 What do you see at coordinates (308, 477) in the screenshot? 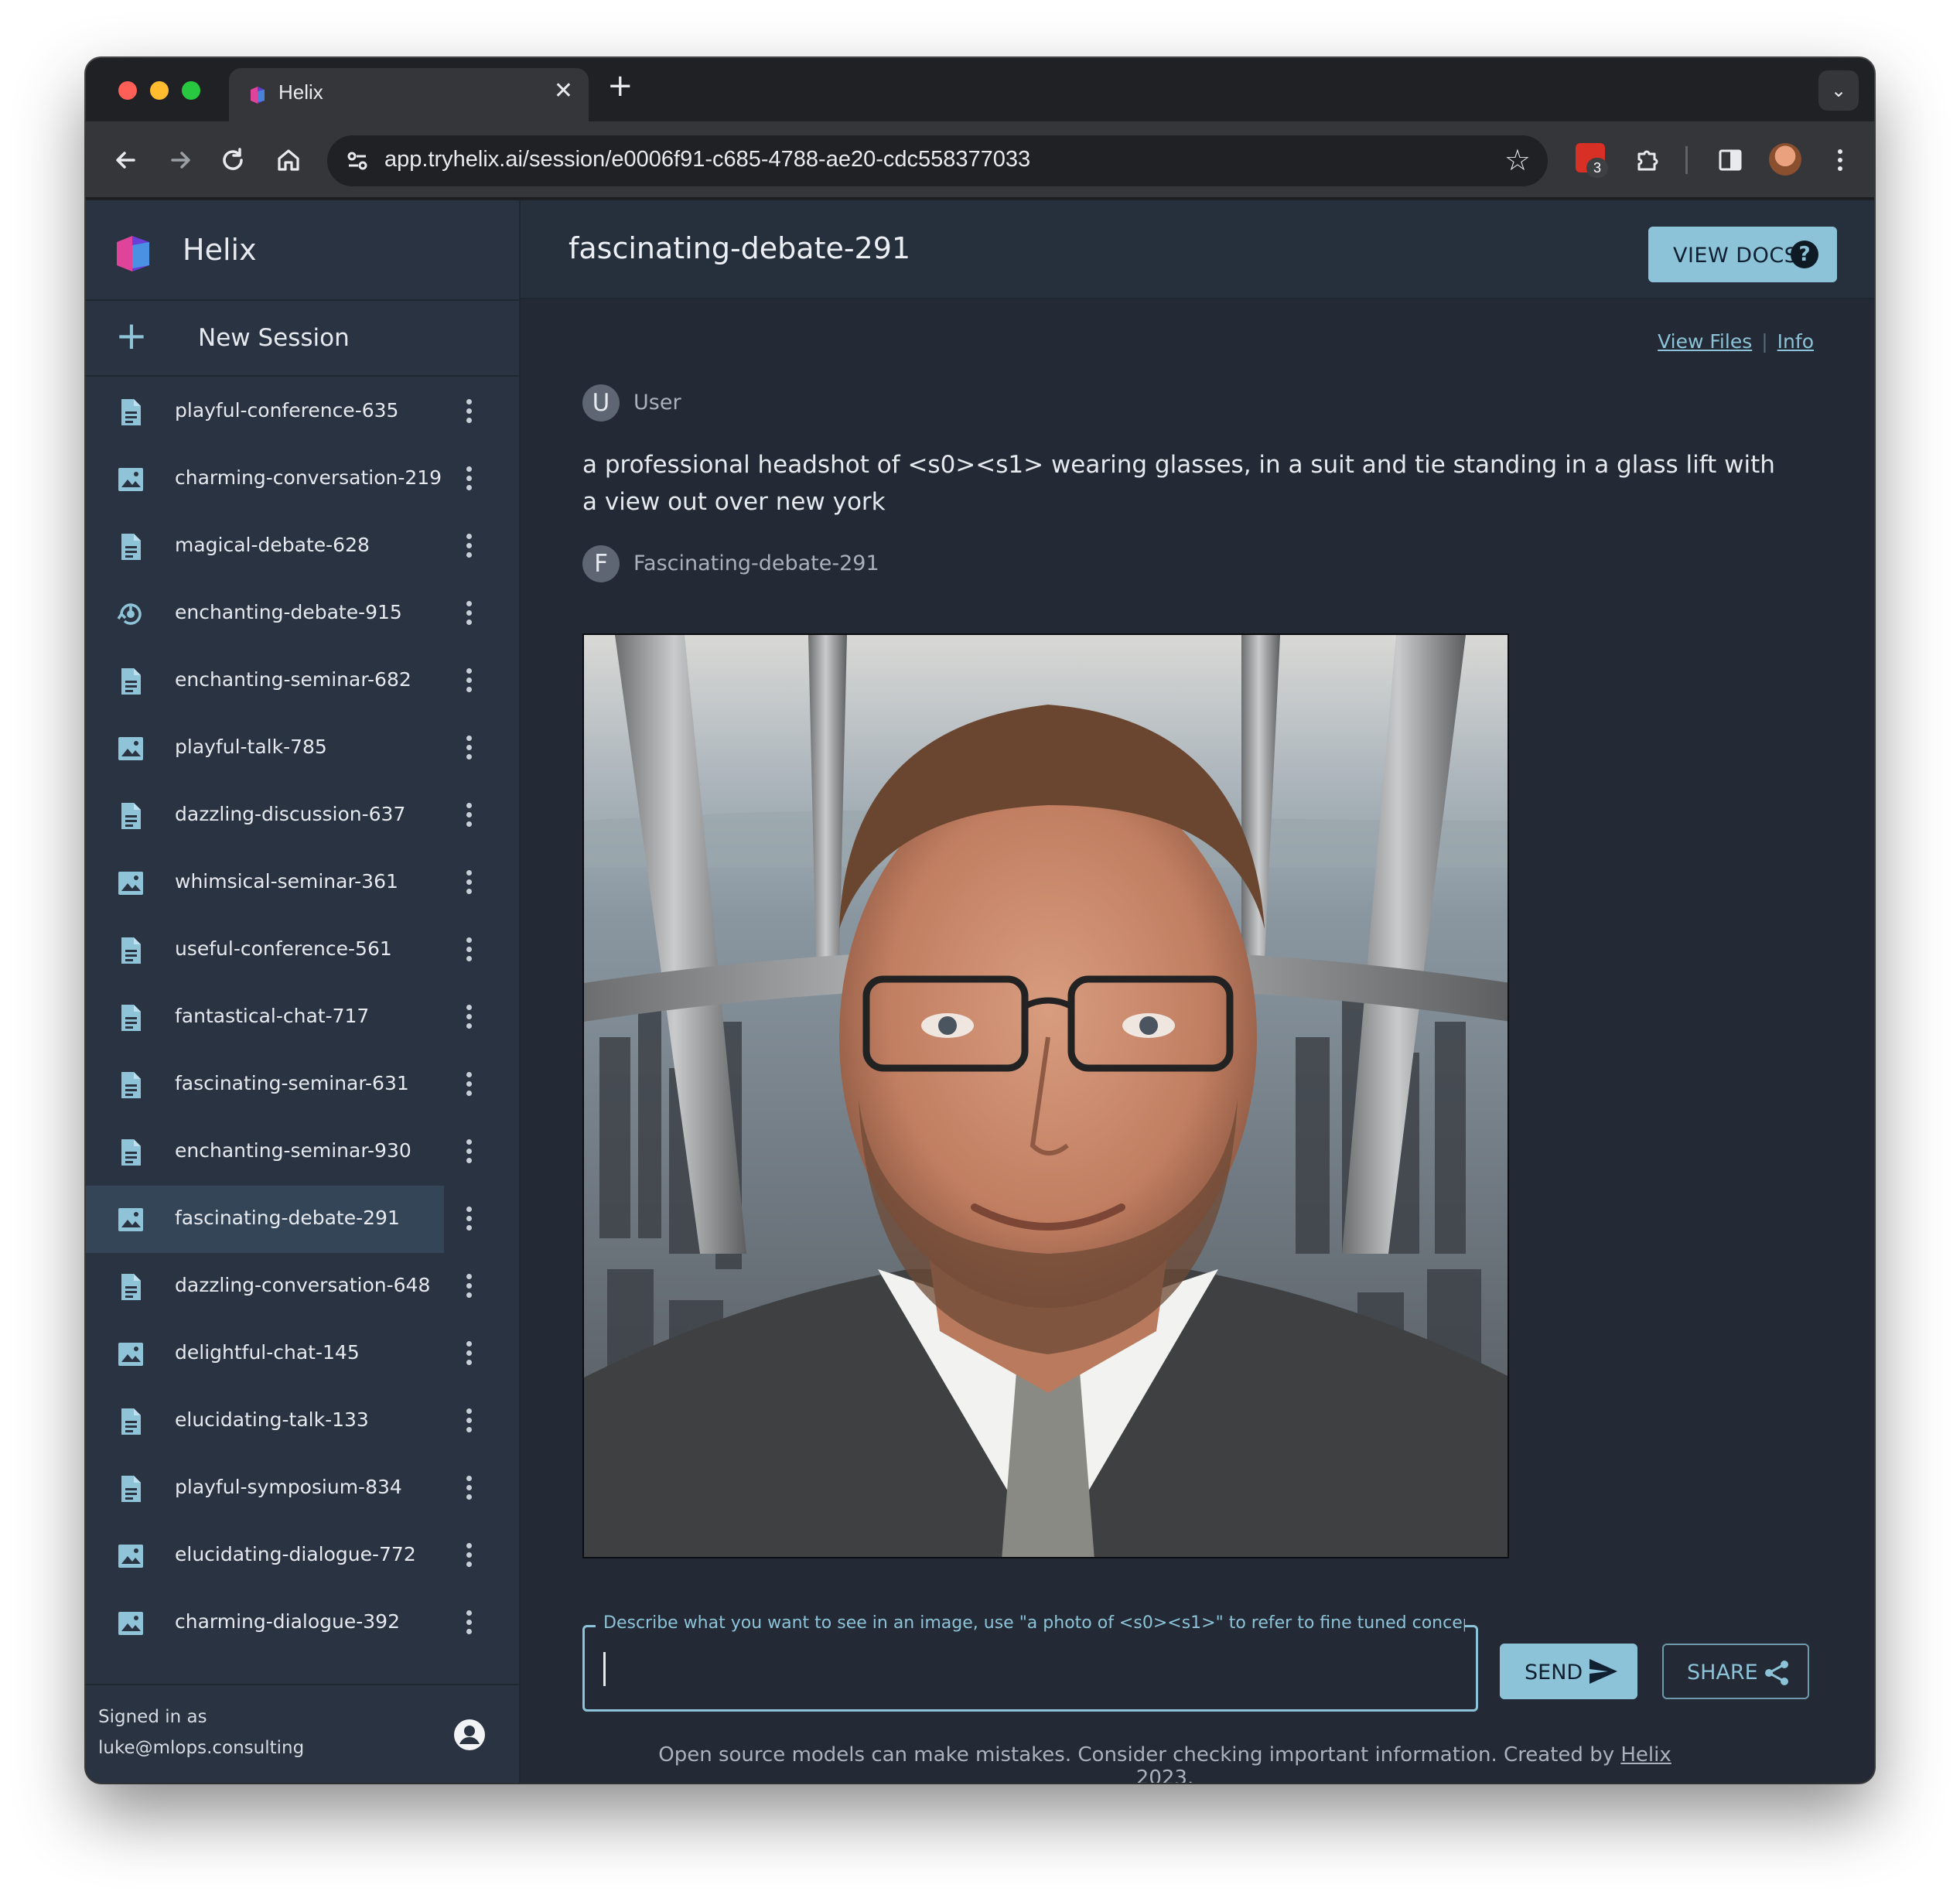
I see `session-label: charming-conversation-219` at bounding box center [308, 477].